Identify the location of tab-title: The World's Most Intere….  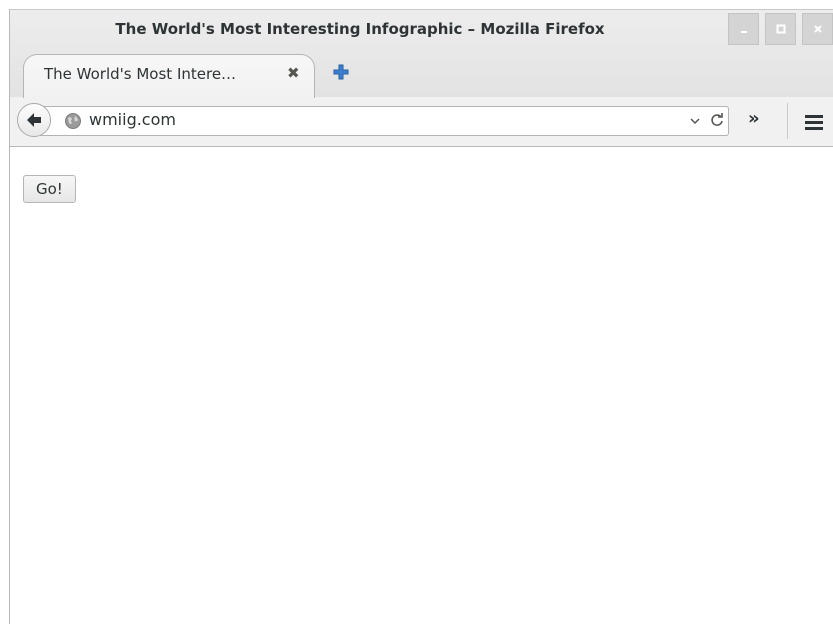
(140, 74).